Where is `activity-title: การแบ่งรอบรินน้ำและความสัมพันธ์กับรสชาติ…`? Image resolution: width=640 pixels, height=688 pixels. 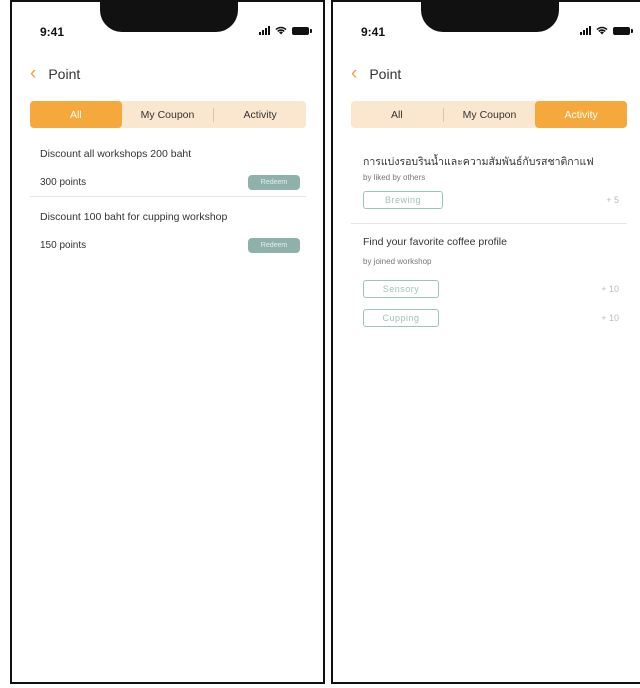
activity-title: การแบ่งรอบรินน้ำและความสัมพันธ์กับรสชาติ… is located at coordinates (478, 162).